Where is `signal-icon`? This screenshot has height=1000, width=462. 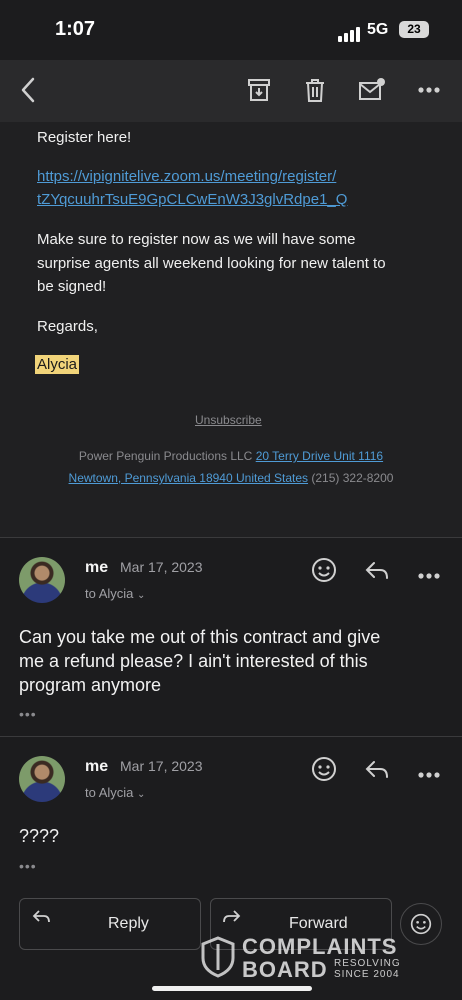
signal-icon is located at coordinates (350, 33).